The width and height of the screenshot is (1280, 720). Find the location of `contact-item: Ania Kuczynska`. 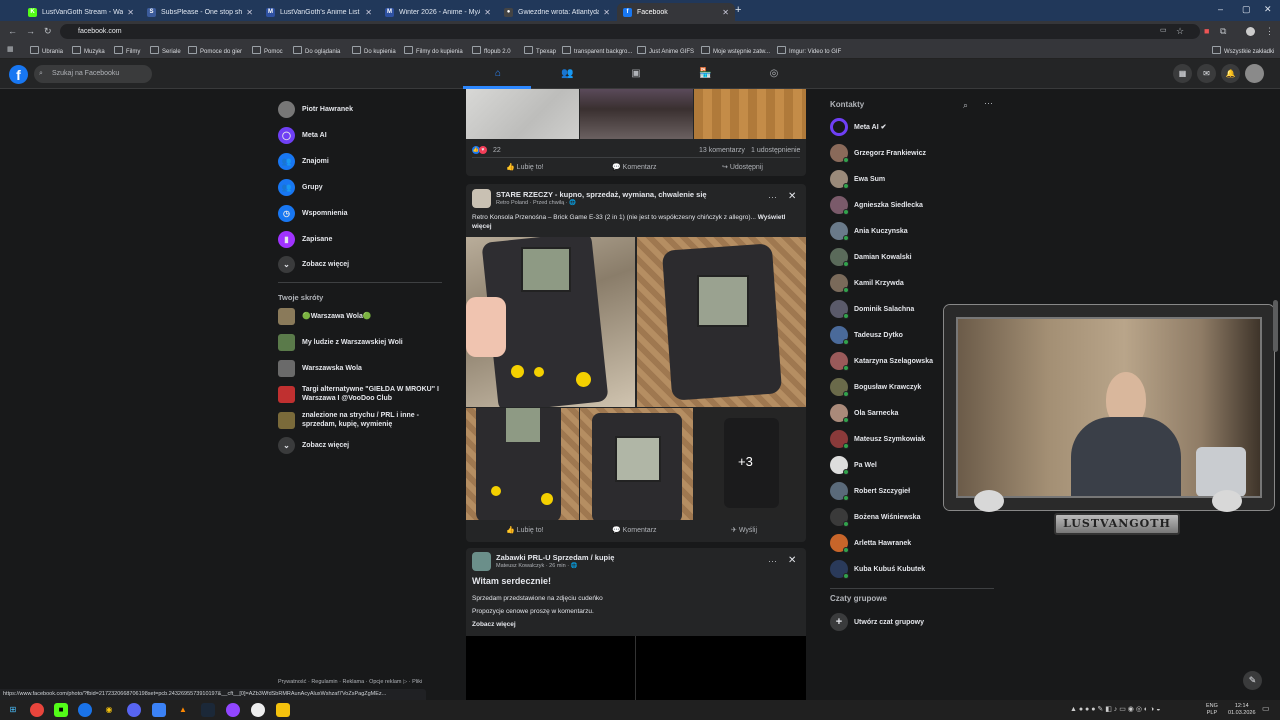

contact-item: Ania Kuczynska is located at coordinates (869, 231).